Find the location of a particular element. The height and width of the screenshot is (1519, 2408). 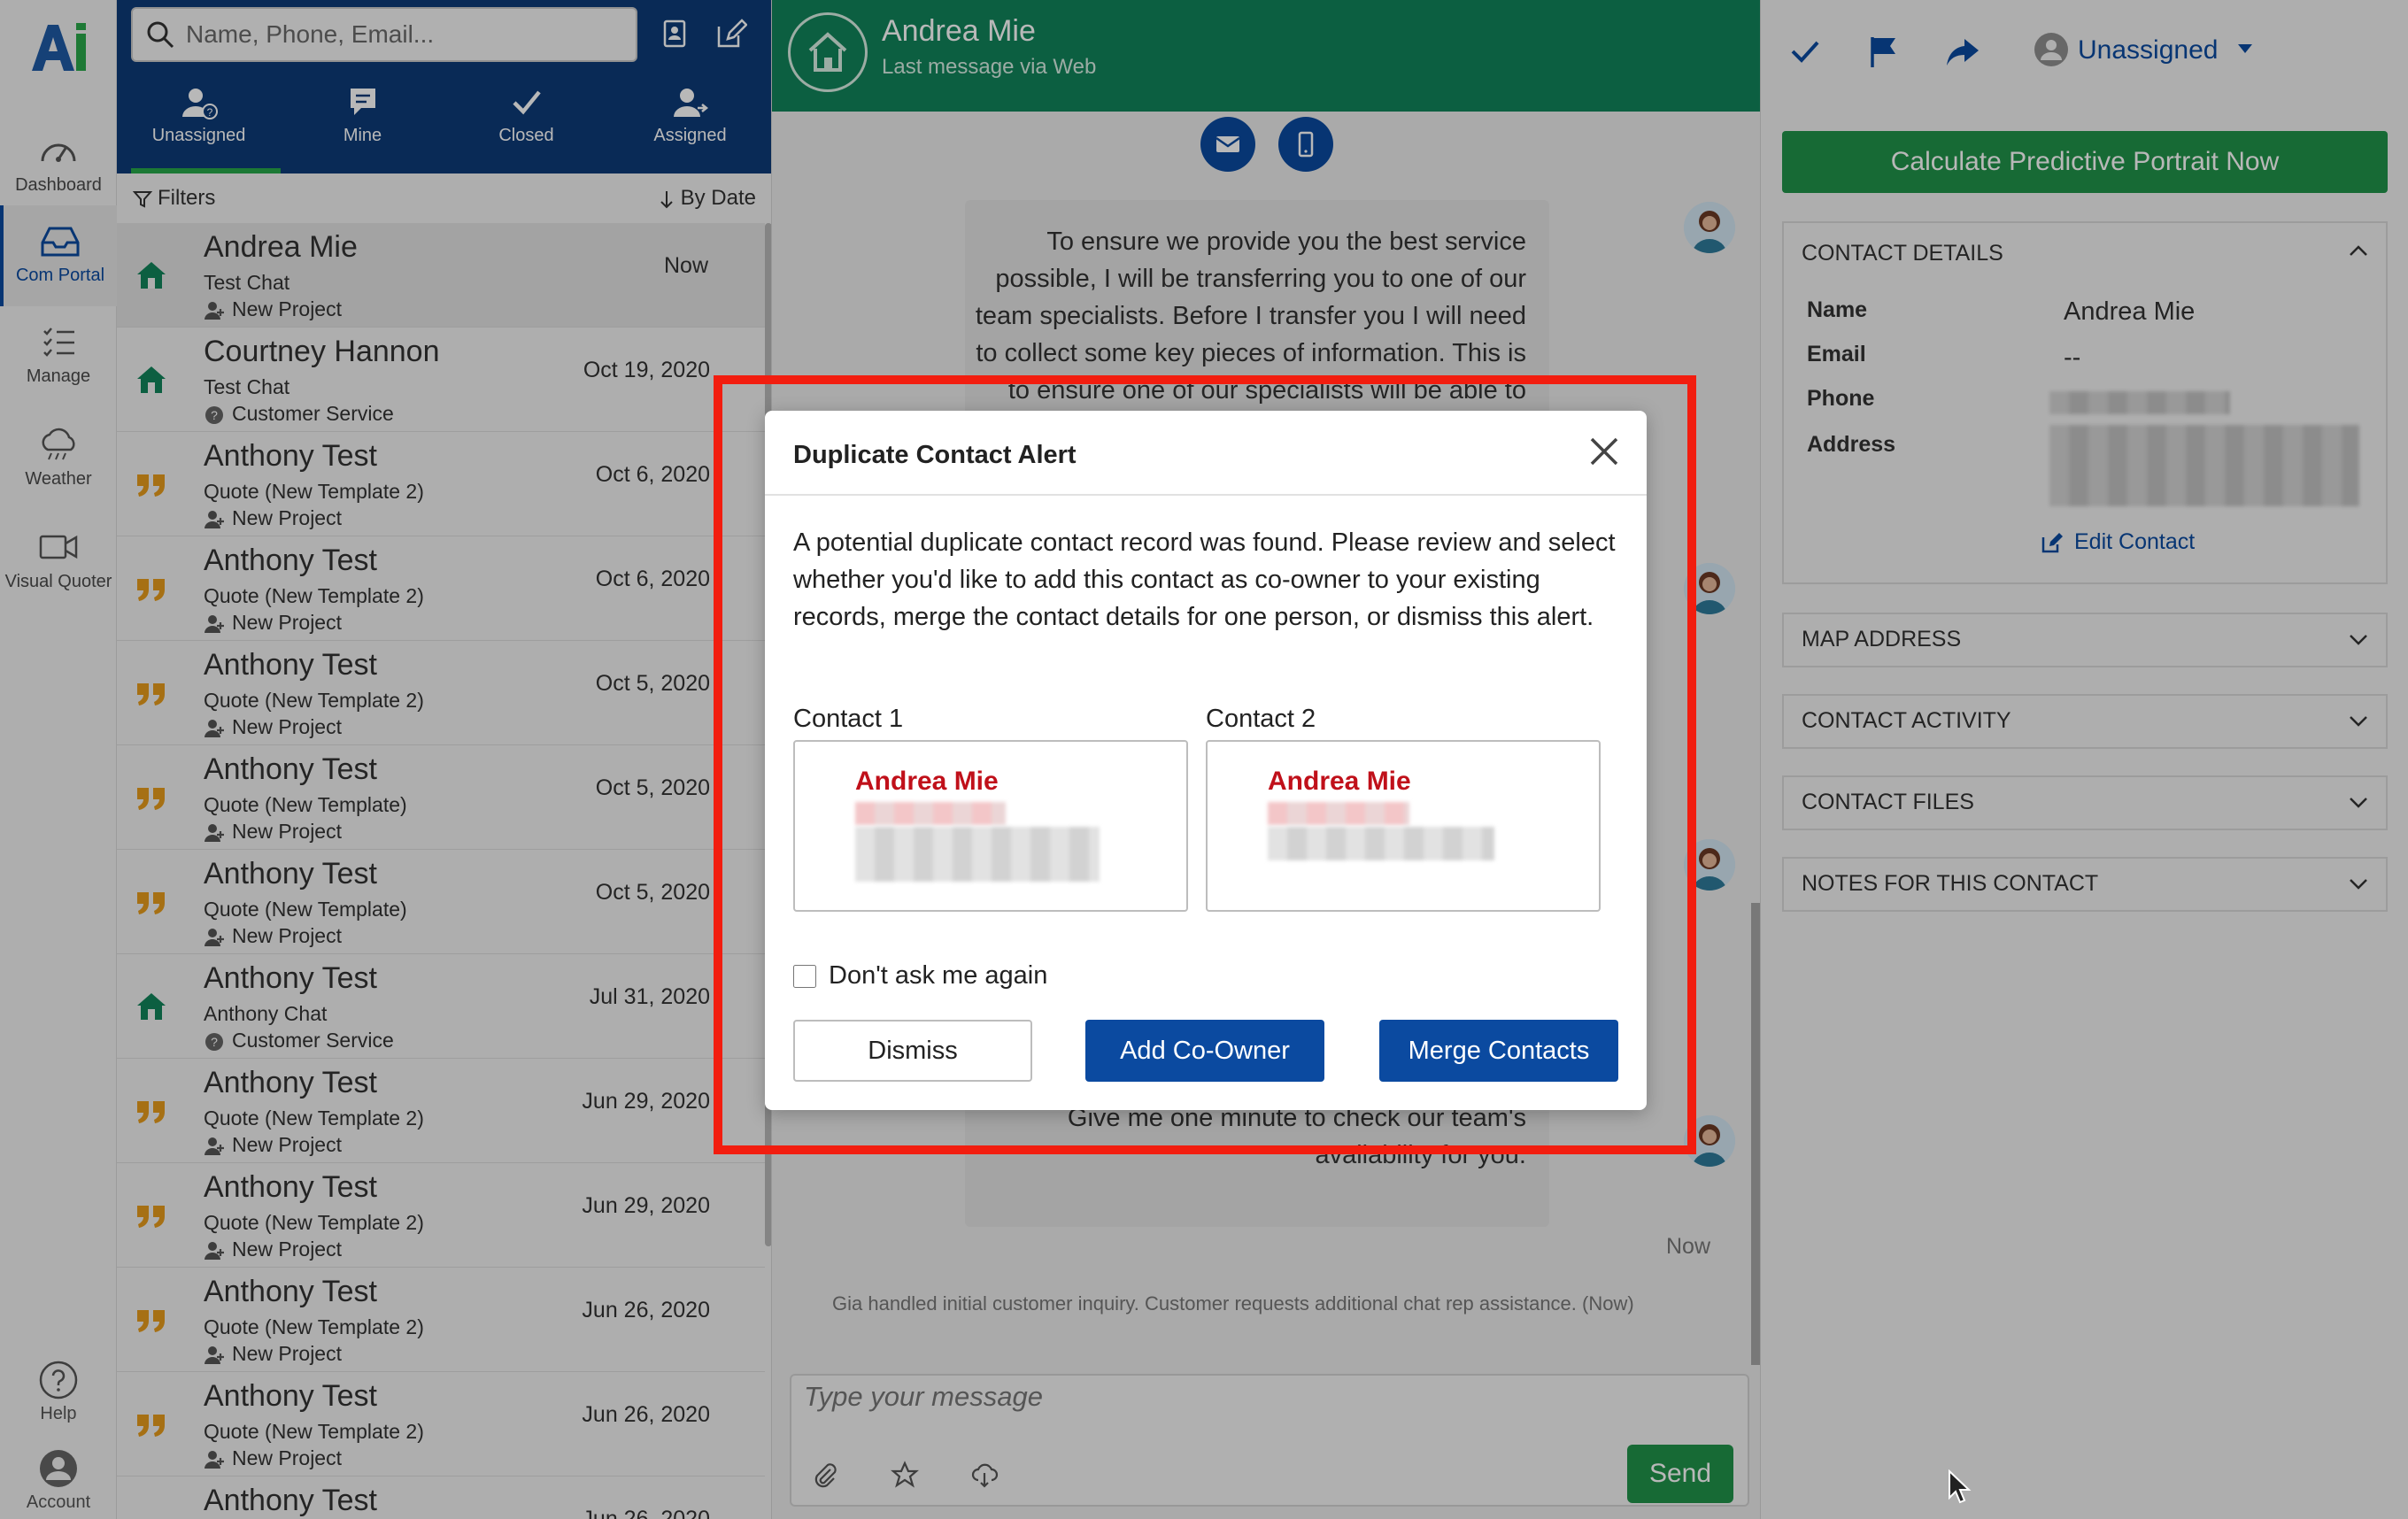

contact1-card: Andrea Mie is located at coordinates (990, 826).